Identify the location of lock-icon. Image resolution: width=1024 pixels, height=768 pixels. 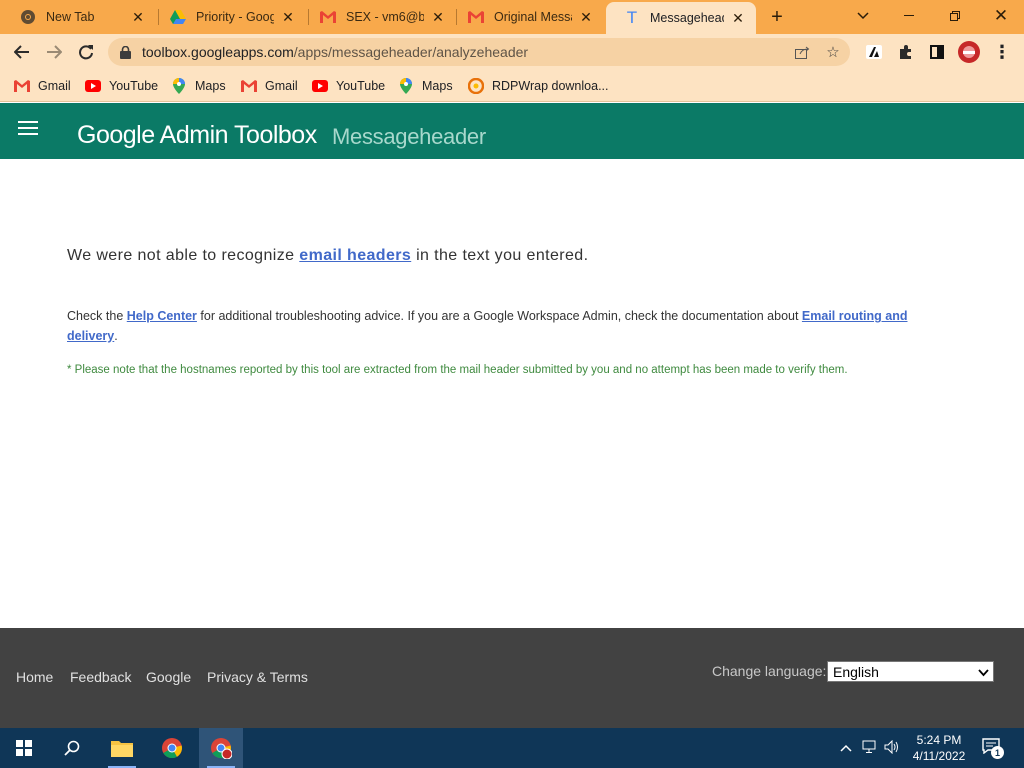
(125, 52).